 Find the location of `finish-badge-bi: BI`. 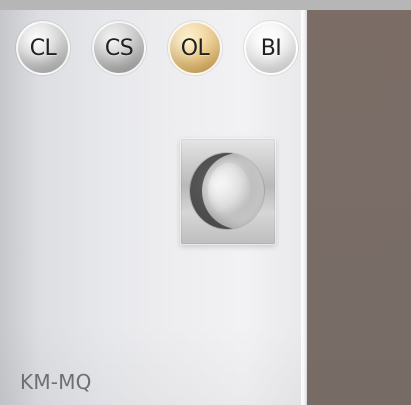

finish-badge-bi: BI is located at coordinates (271, 48).